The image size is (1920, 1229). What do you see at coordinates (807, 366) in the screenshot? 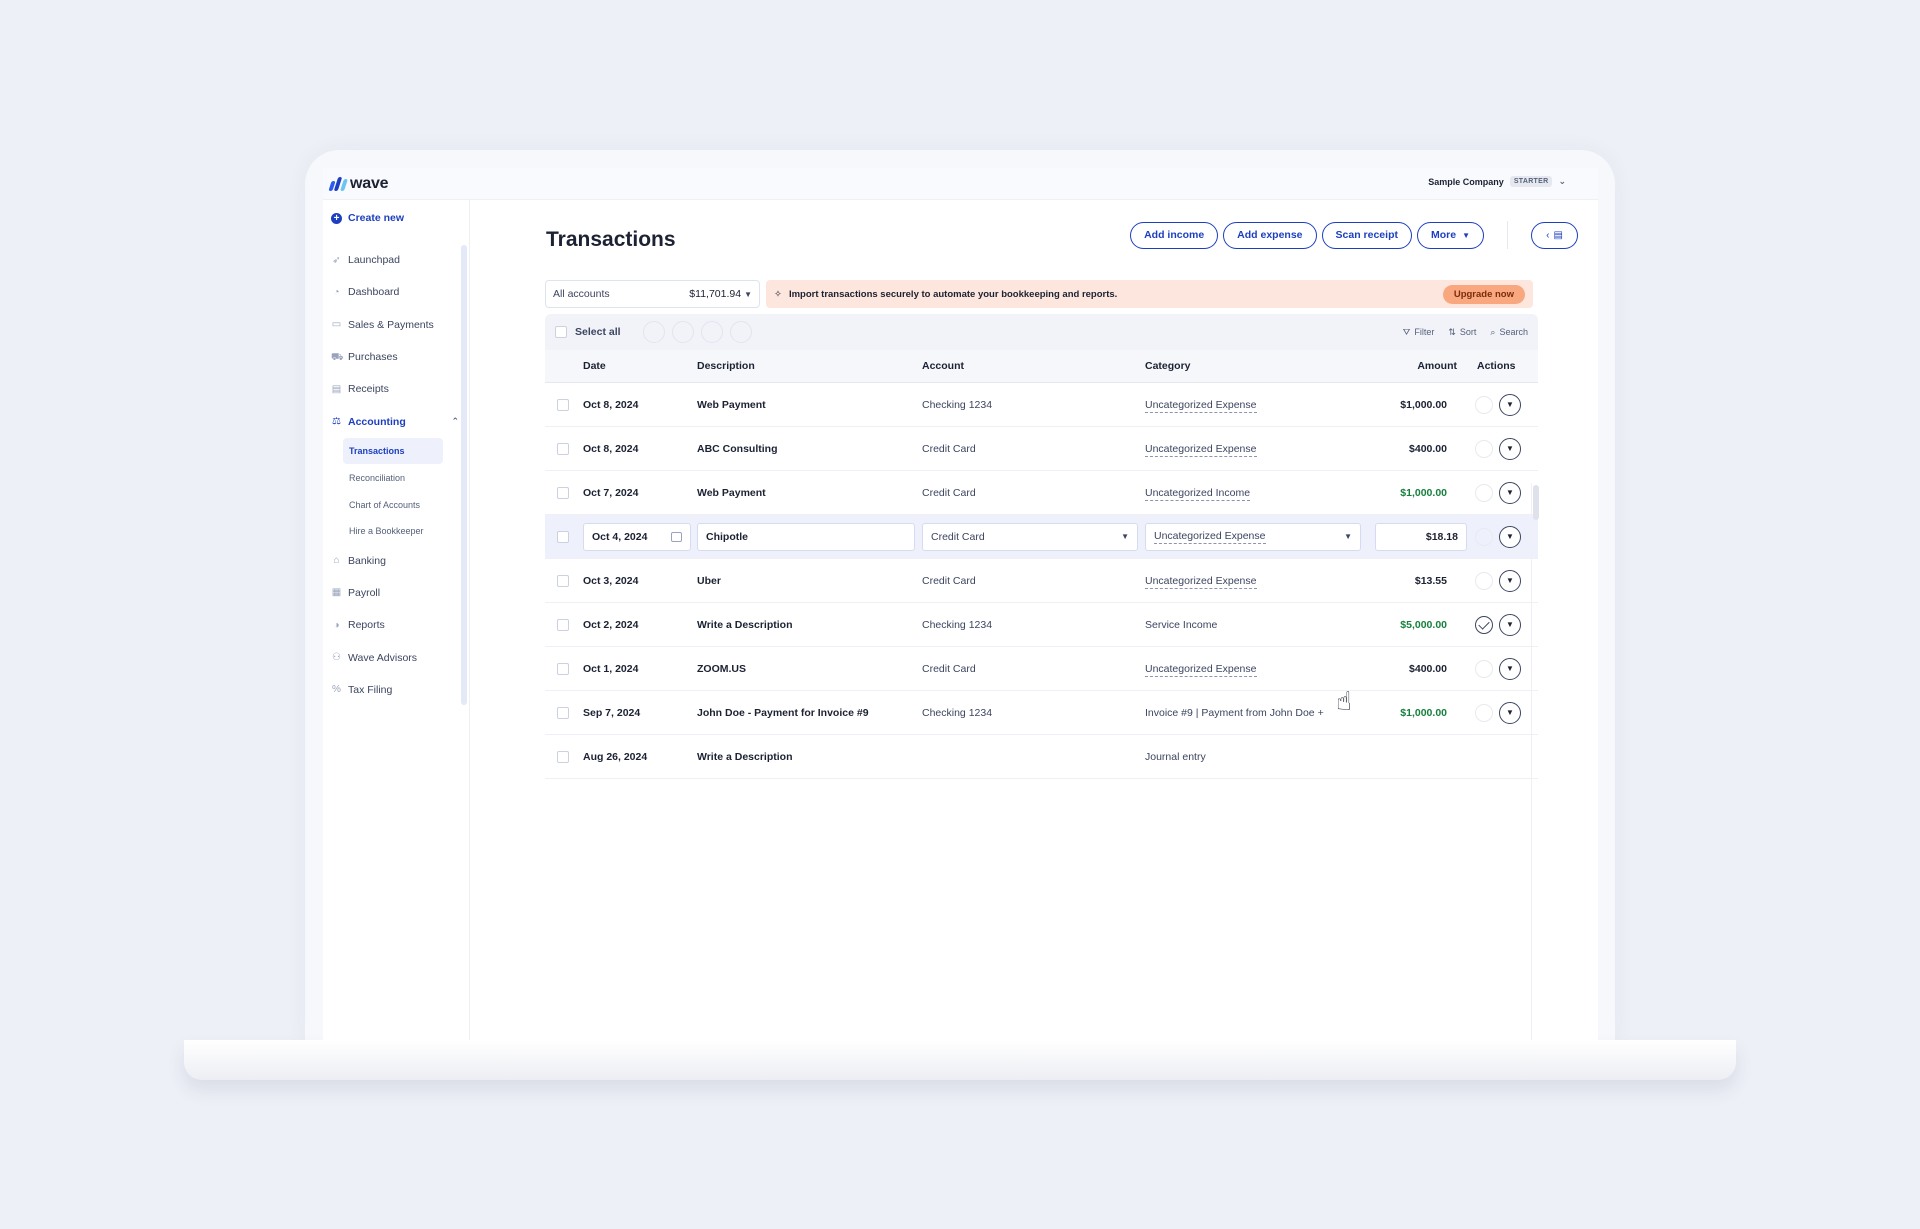
I see `column-description: Description` at bounding box center [807, 366].